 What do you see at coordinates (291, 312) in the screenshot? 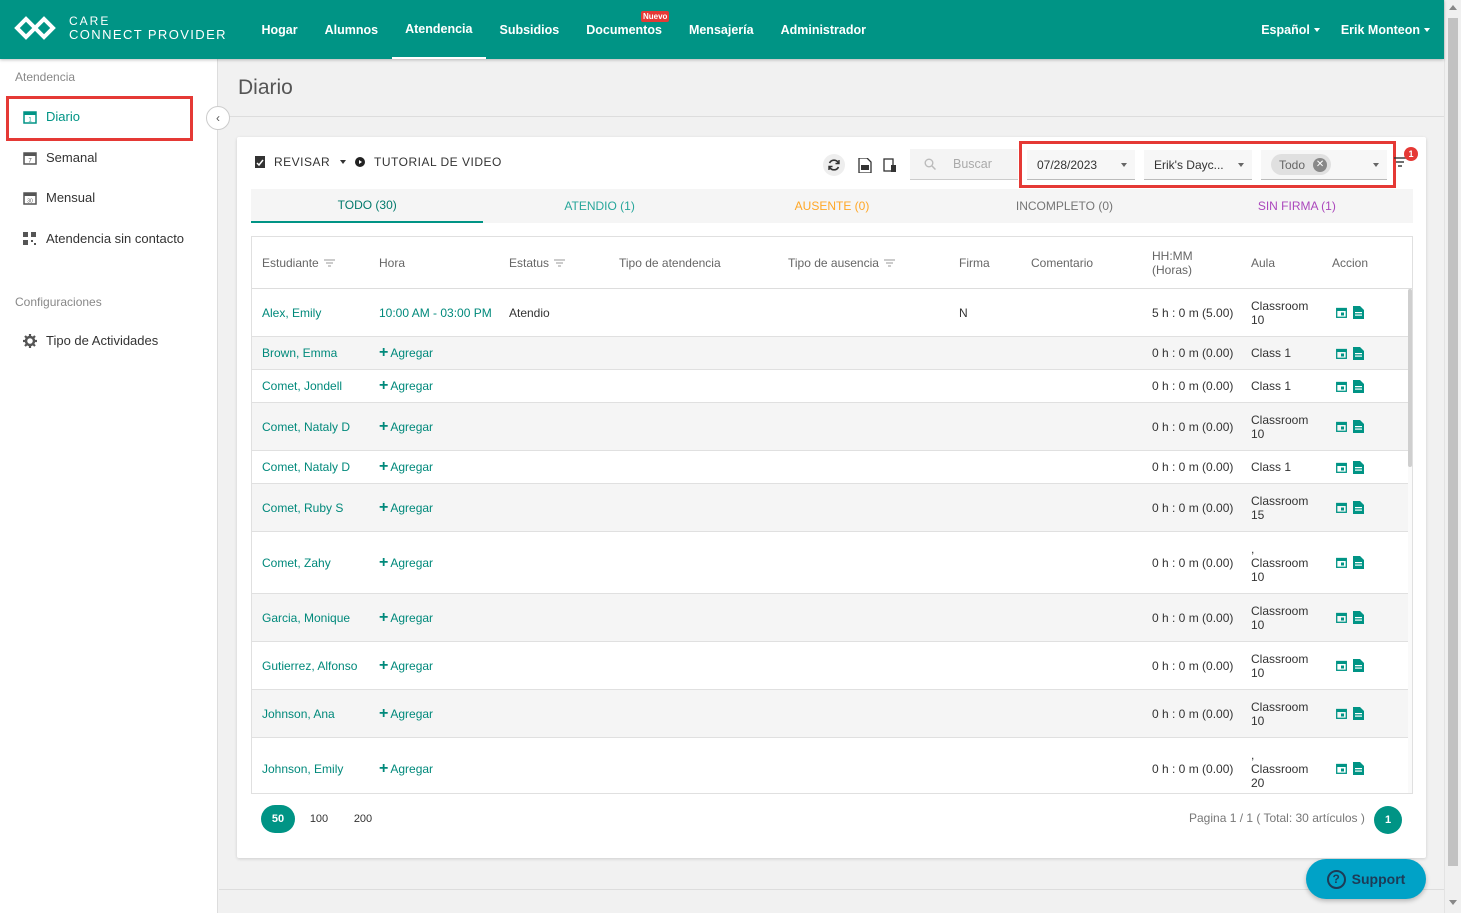
I see `student-name-link: Alex, Emily` at bounding box center [291, 312].